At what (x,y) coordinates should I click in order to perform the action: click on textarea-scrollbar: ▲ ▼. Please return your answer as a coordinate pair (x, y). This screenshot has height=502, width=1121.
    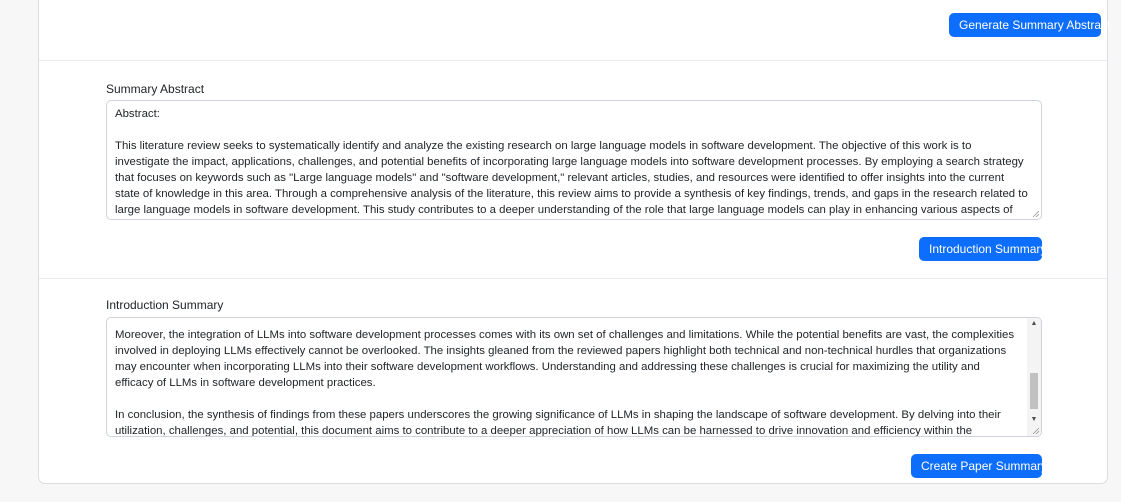
    Looking at the image, I should click on (1034, 377).